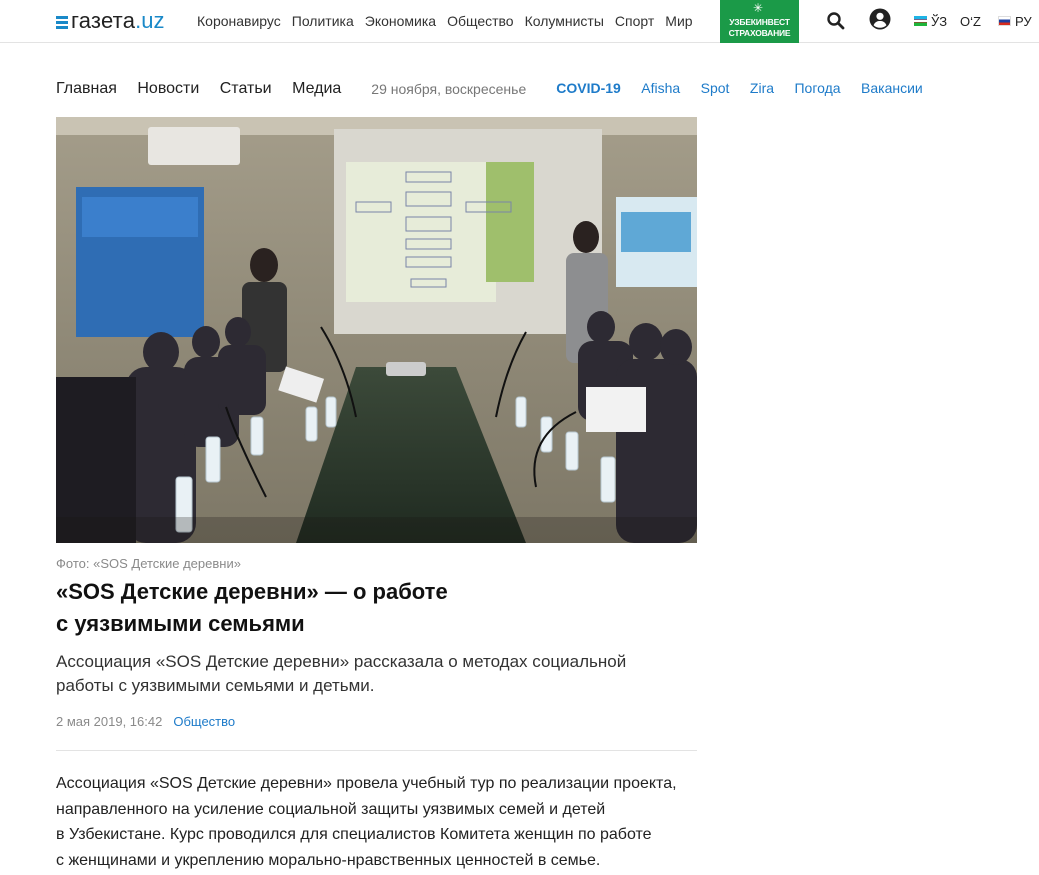  Describe the element at coordinates (939, 21) in the screenshot. I see `lang-label: ЎЗ` at that location.